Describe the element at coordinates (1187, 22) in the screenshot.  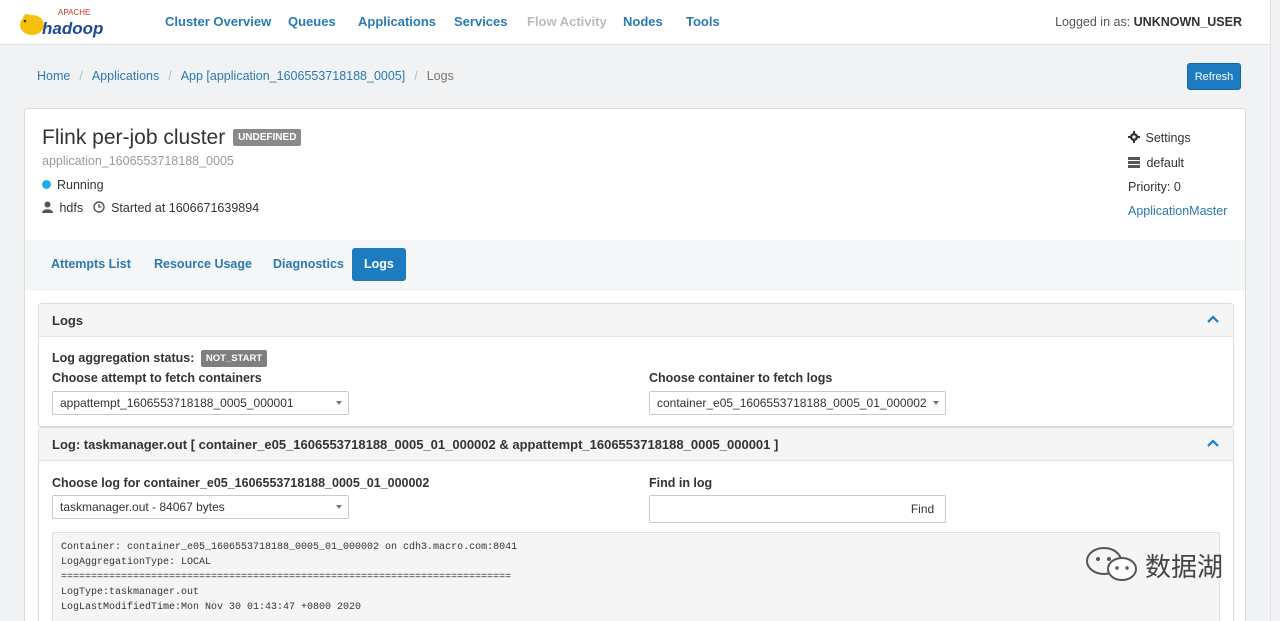
I see `login-user: UNKNOWN_USER` at that location.